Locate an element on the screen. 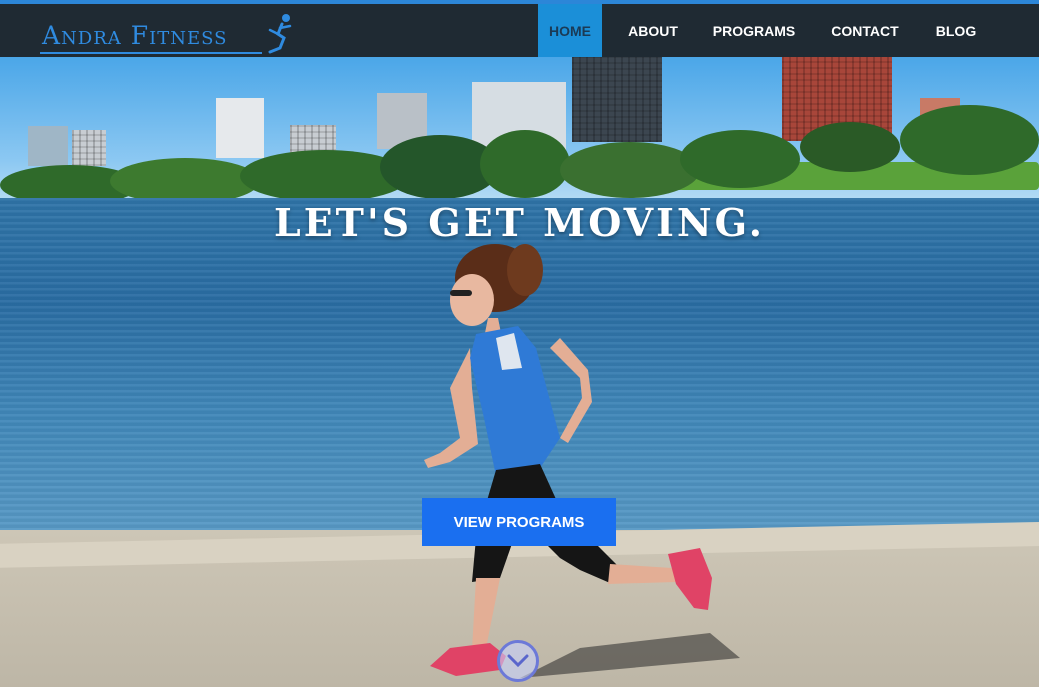 The width and height of the screenshot is (1039, 687). nav-about: ABOUT is located at coordinates (653, 30).